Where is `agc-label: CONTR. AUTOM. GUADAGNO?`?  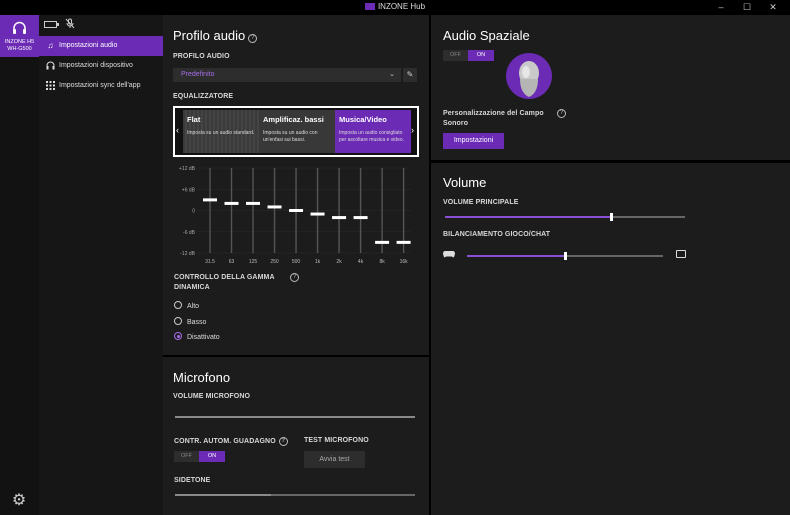
agc-label: CONTR. AUTOM. GUADAGNO? is located at coordinates (231, 441).